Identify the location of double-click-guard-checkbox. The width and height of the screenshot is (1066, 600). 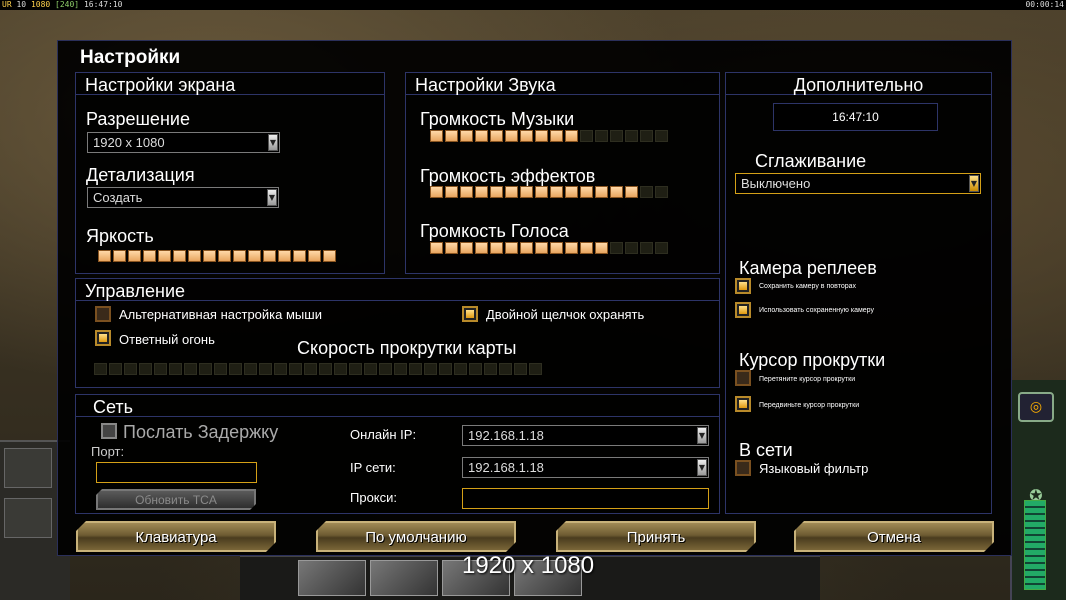
(470, 314).